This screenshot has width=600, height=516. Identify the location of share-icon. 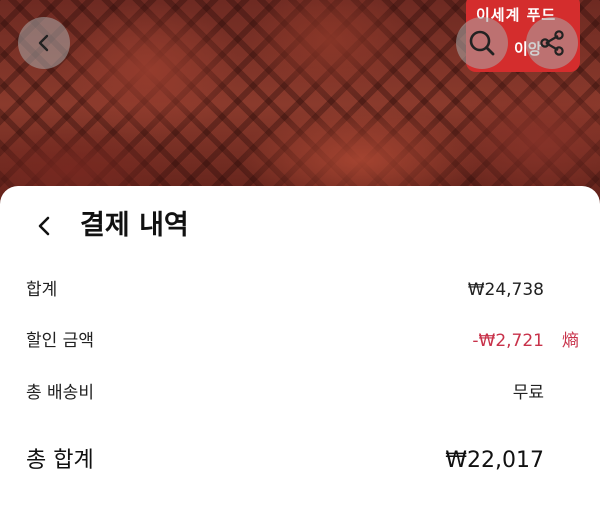
(552, 43).